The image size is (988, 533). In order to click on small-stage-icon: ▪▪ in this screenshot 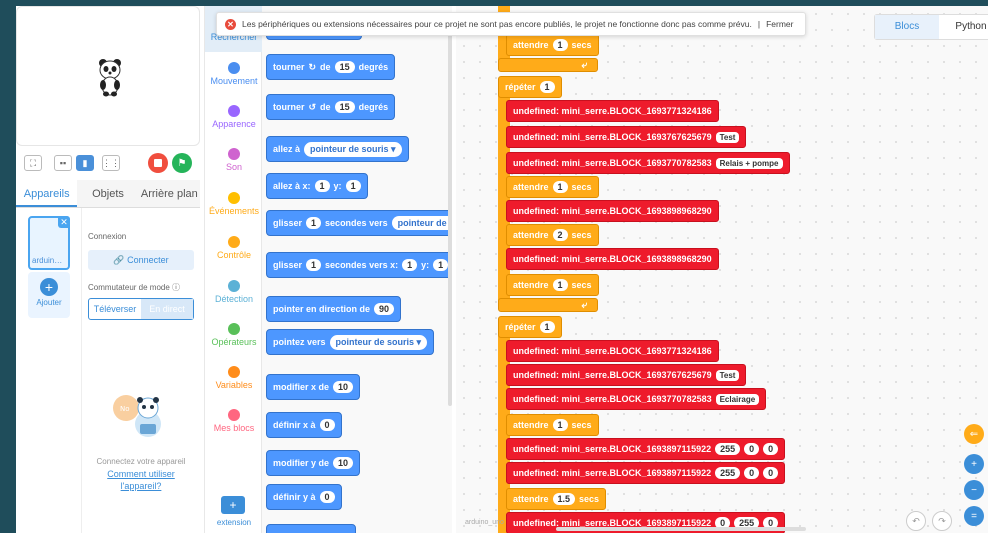, I will do `click(63, 163)`.